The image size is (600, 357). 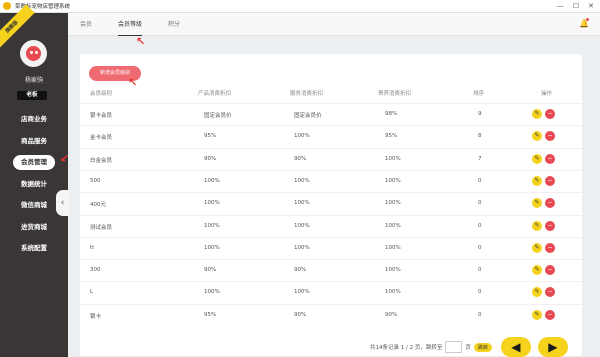 I want to click on cell-product-discount: 90%, so click(x=210, y=158).